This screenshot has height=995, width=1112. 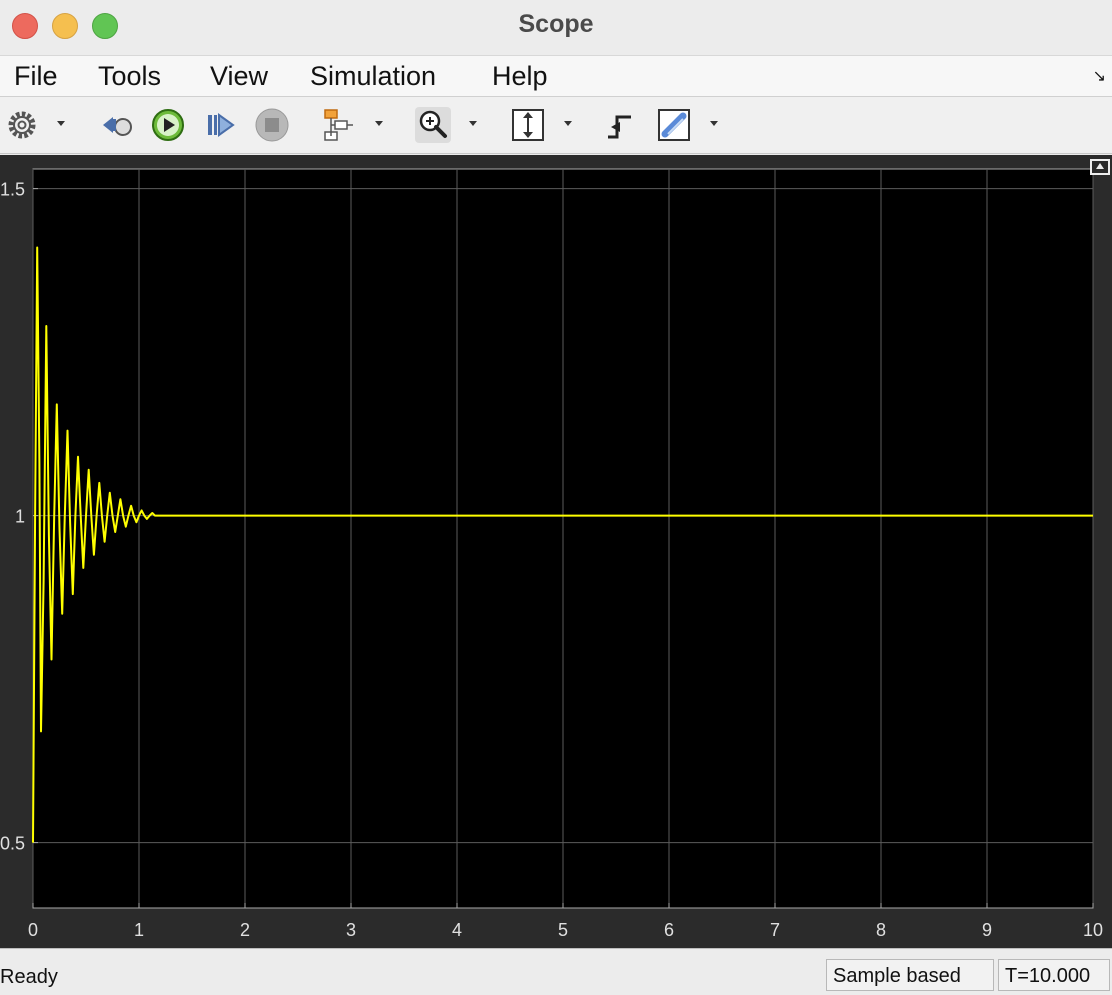 What do you see at coordinates (168, 125) in the screenshot?
I see `run-icon` at bounding box center [168, 125].